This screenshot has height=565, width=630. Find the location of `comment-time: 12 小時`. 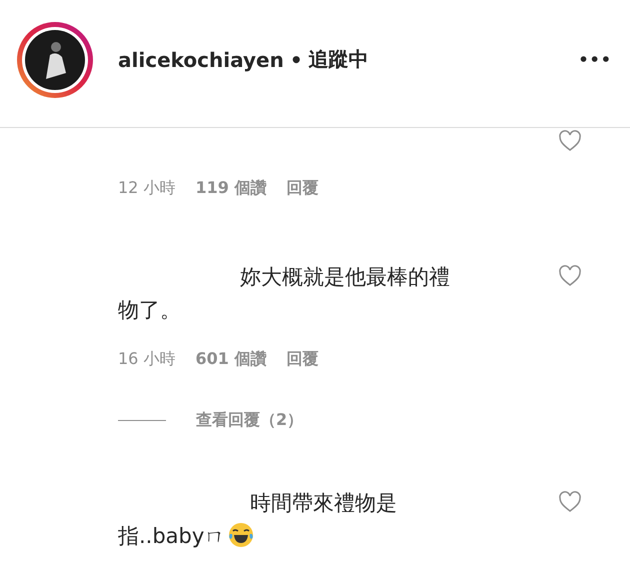

comment-time: 12 小時 is located at coordinates (147, 188).